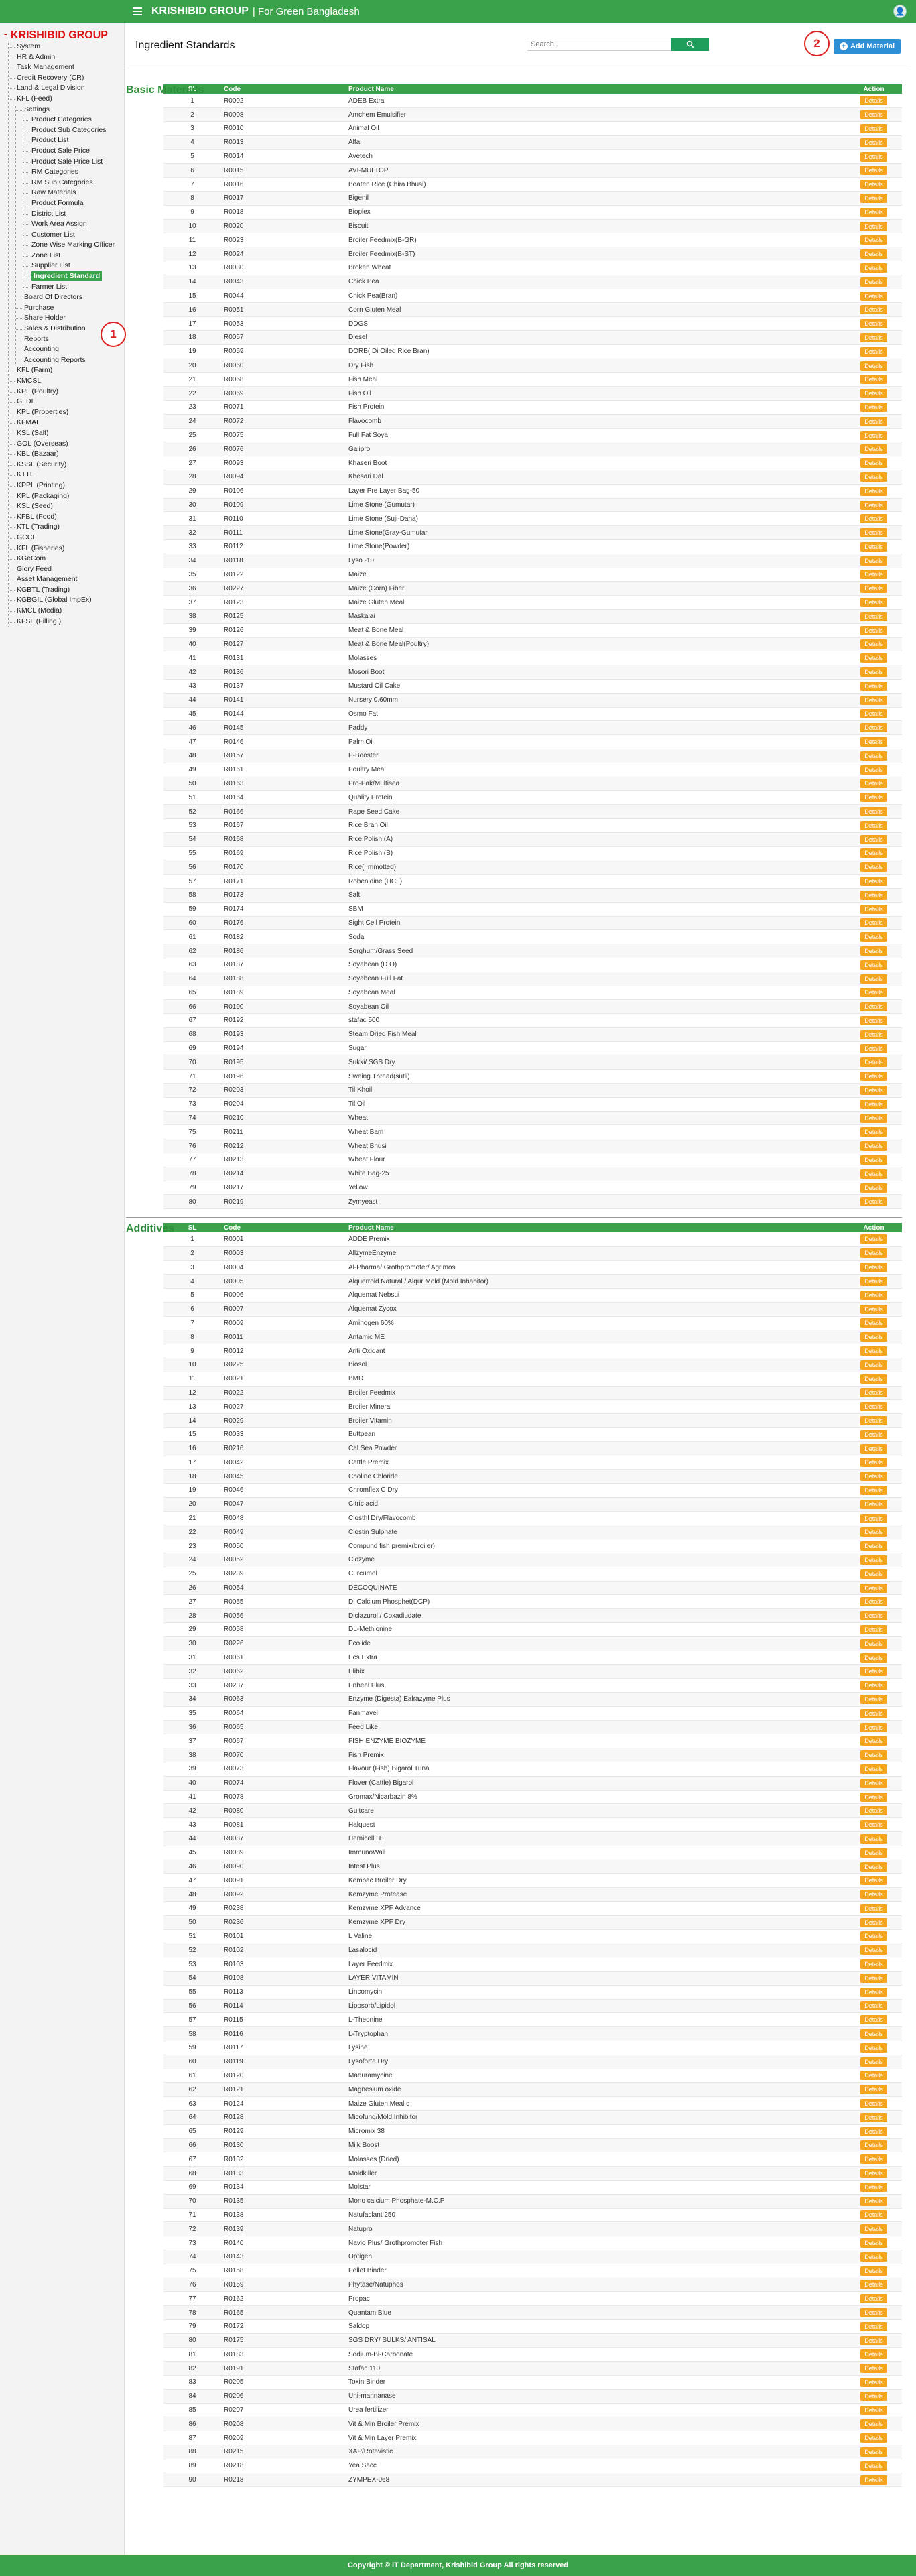 The image size is (916, 2576). I want to click on sidebar-item-ktl-trading: KTL (Trading), so click(66, 527).